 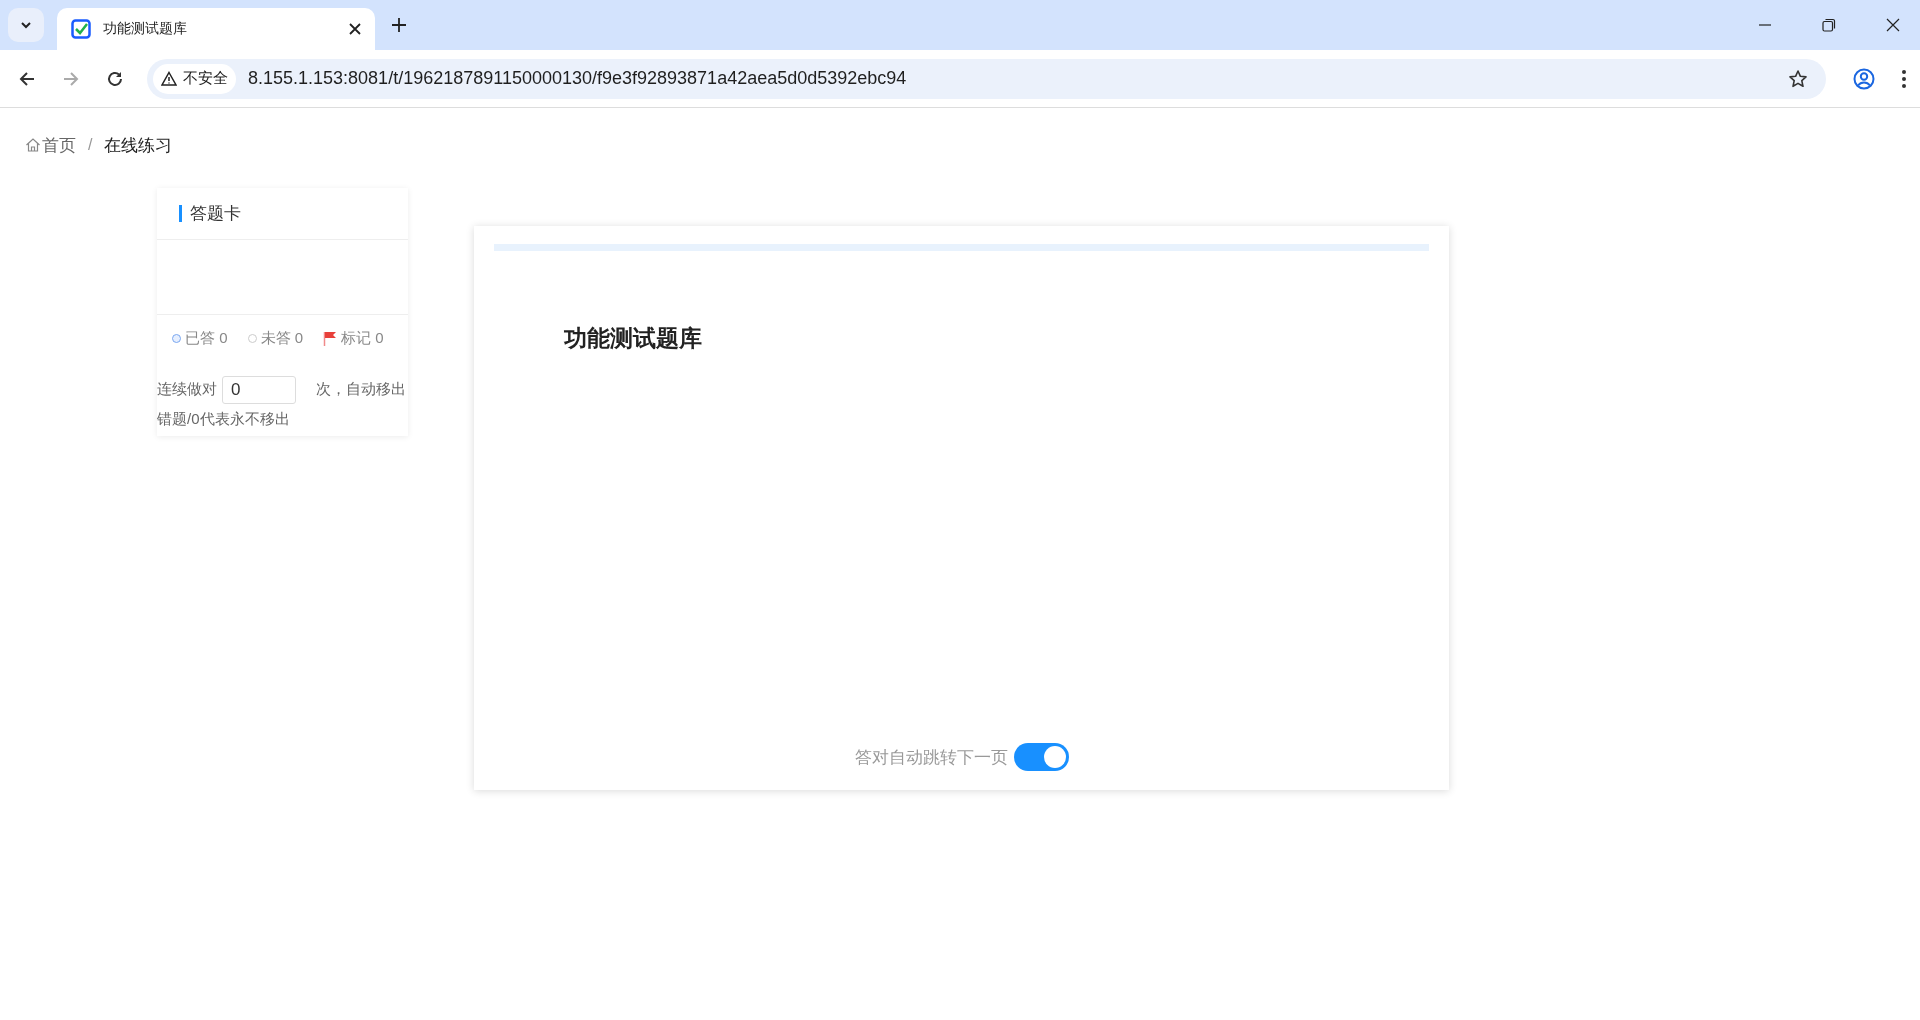 What do you see at coordinates (27, 78) in the screenshot?
I see `back-arrow-icon` at bounding box center [27, 78].